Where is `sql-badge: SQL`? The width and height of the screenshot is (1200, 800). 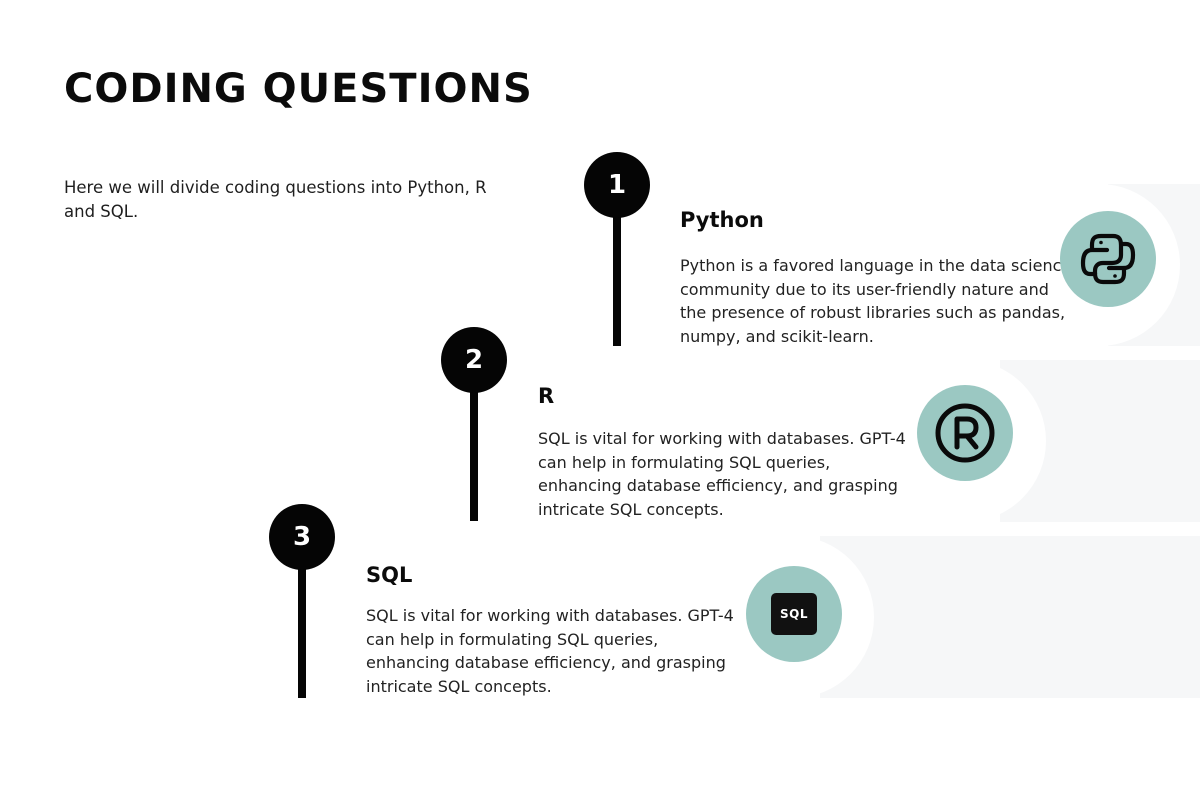 sql-badge: SQL is located at coordinates (794, 614).